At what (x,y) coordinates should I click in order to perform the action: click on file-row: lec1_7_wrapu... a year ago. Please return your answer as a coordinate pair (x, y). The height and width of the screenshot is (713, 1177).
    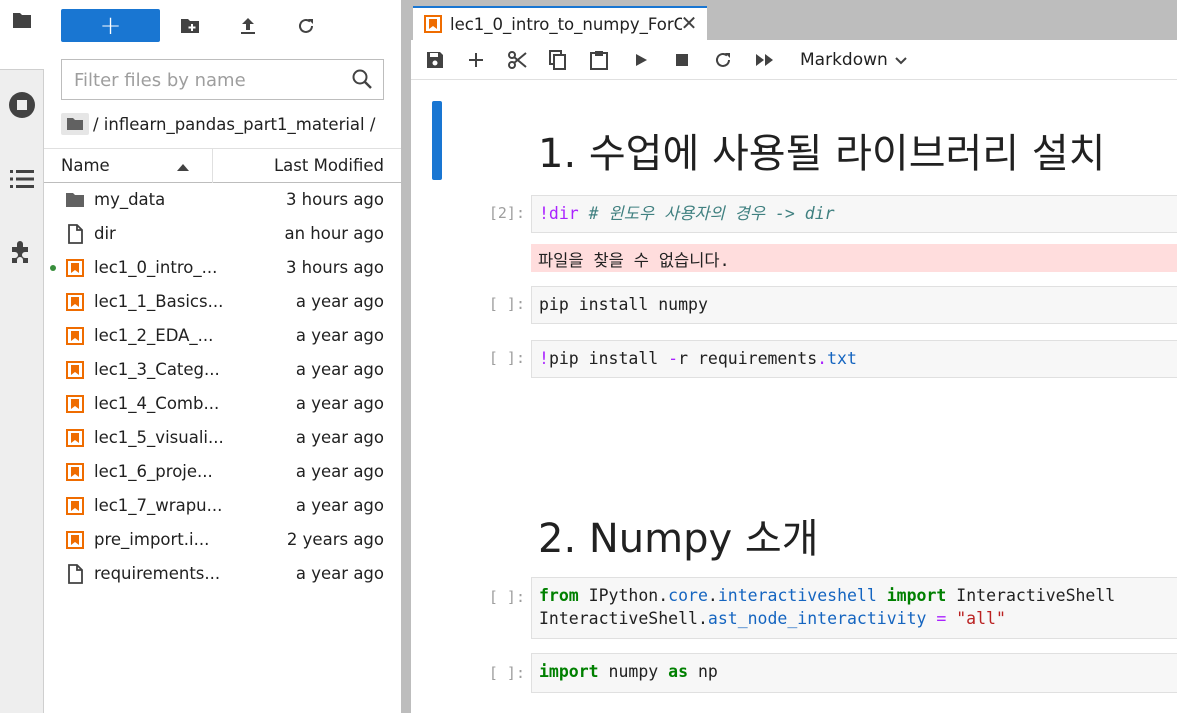
    Looking at the image, I should click on (222, 506).